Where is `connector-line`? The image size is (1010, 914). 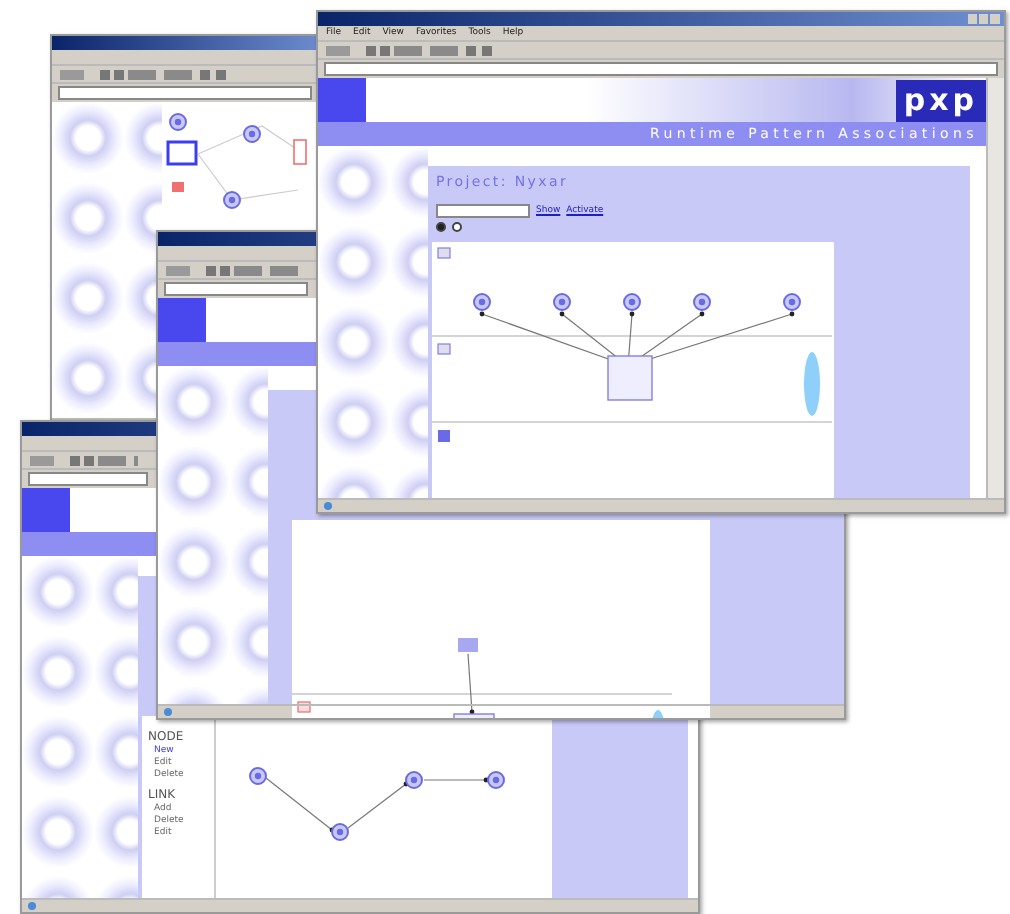
connector-line is located at coordinates (248, 163).